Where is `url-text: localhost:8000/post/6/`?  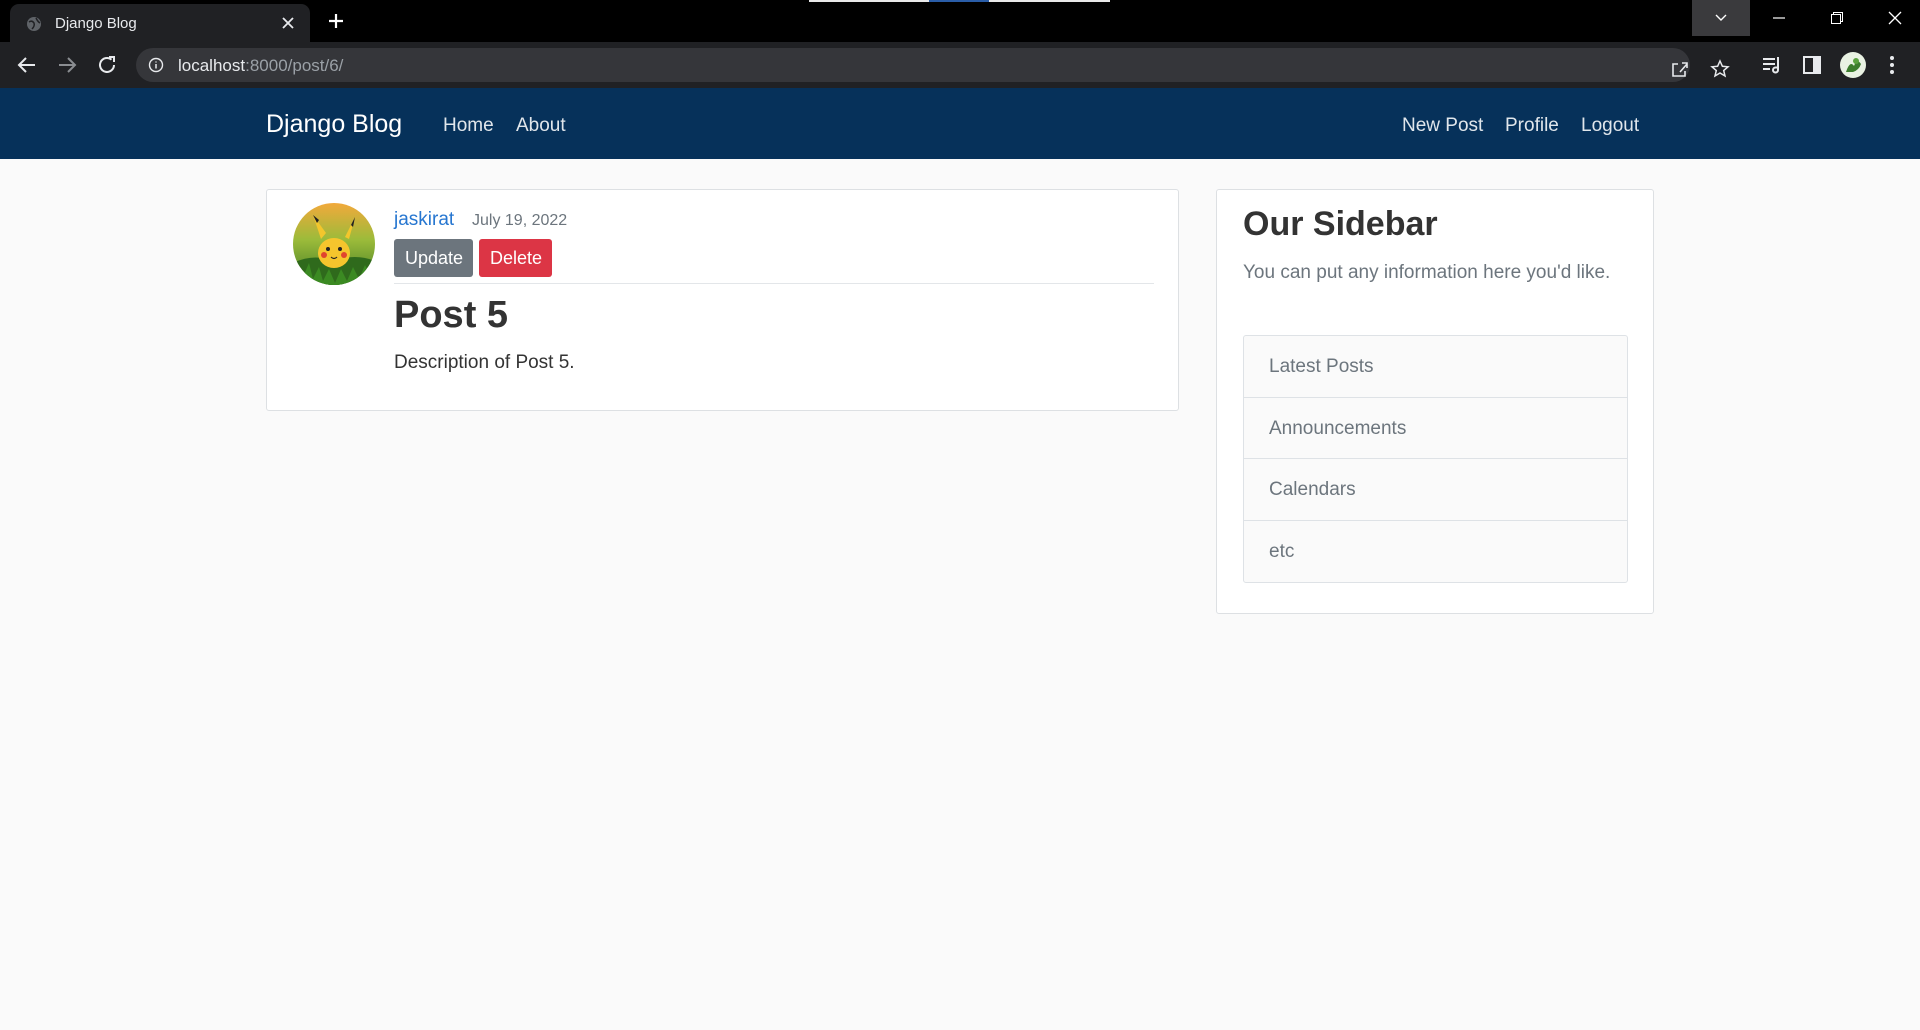 url-text: localhost:8000/post/6/ is located at coordinates (260, 66).